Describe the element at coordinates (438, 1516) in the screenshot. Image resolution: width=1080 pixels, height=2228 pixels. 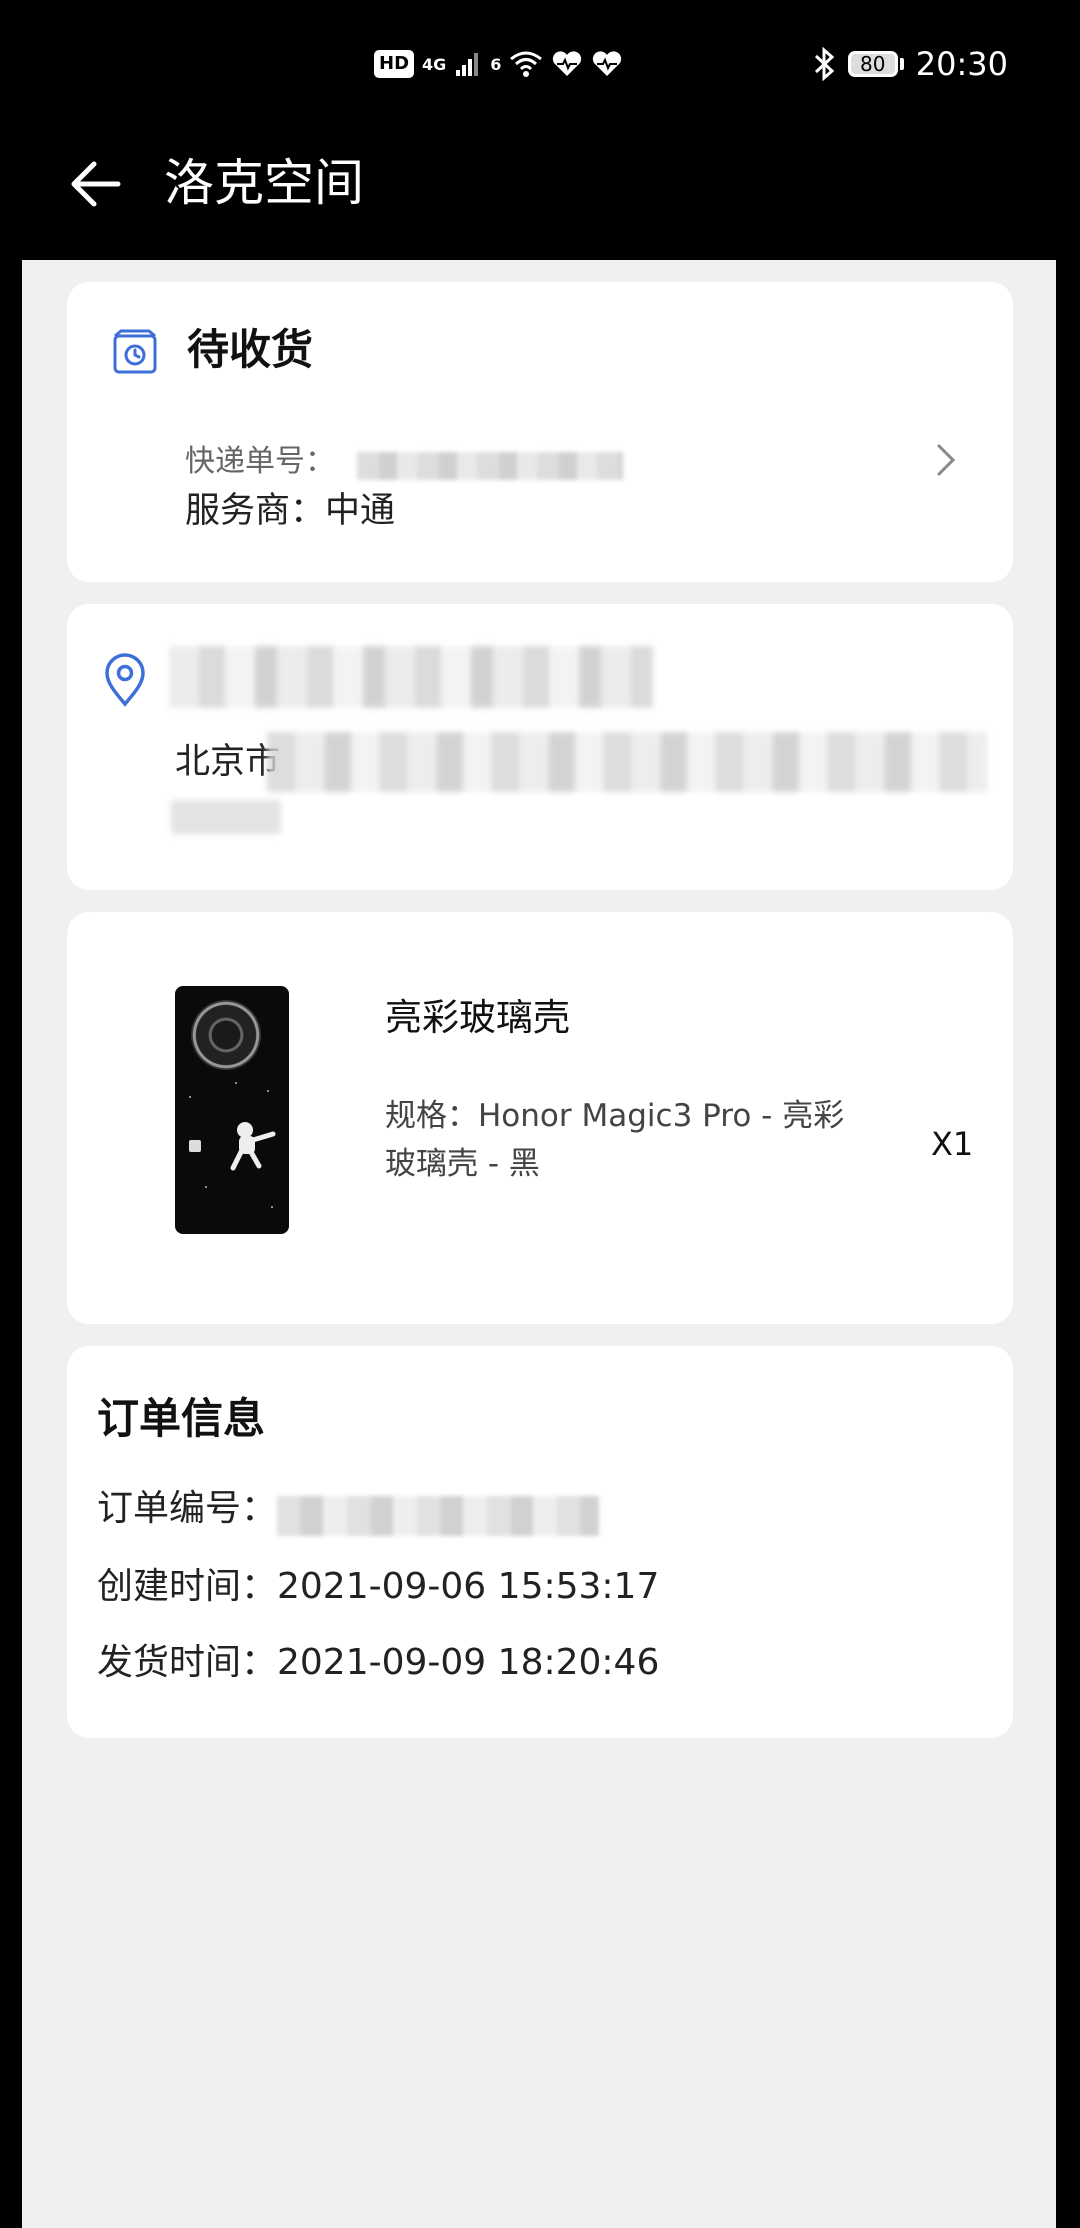
I see `order-number-redacted` at that location.